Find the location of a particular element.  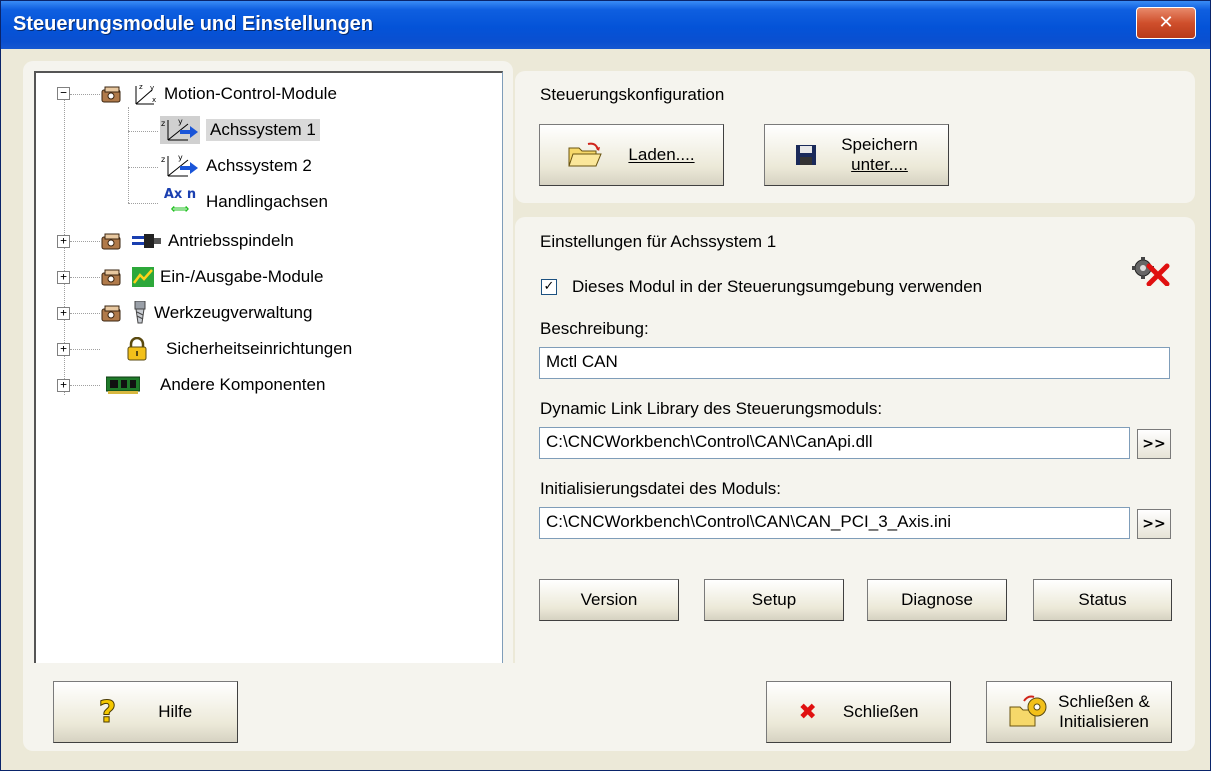

help-button-label: Hilfe is located at coordinates (175, 711).